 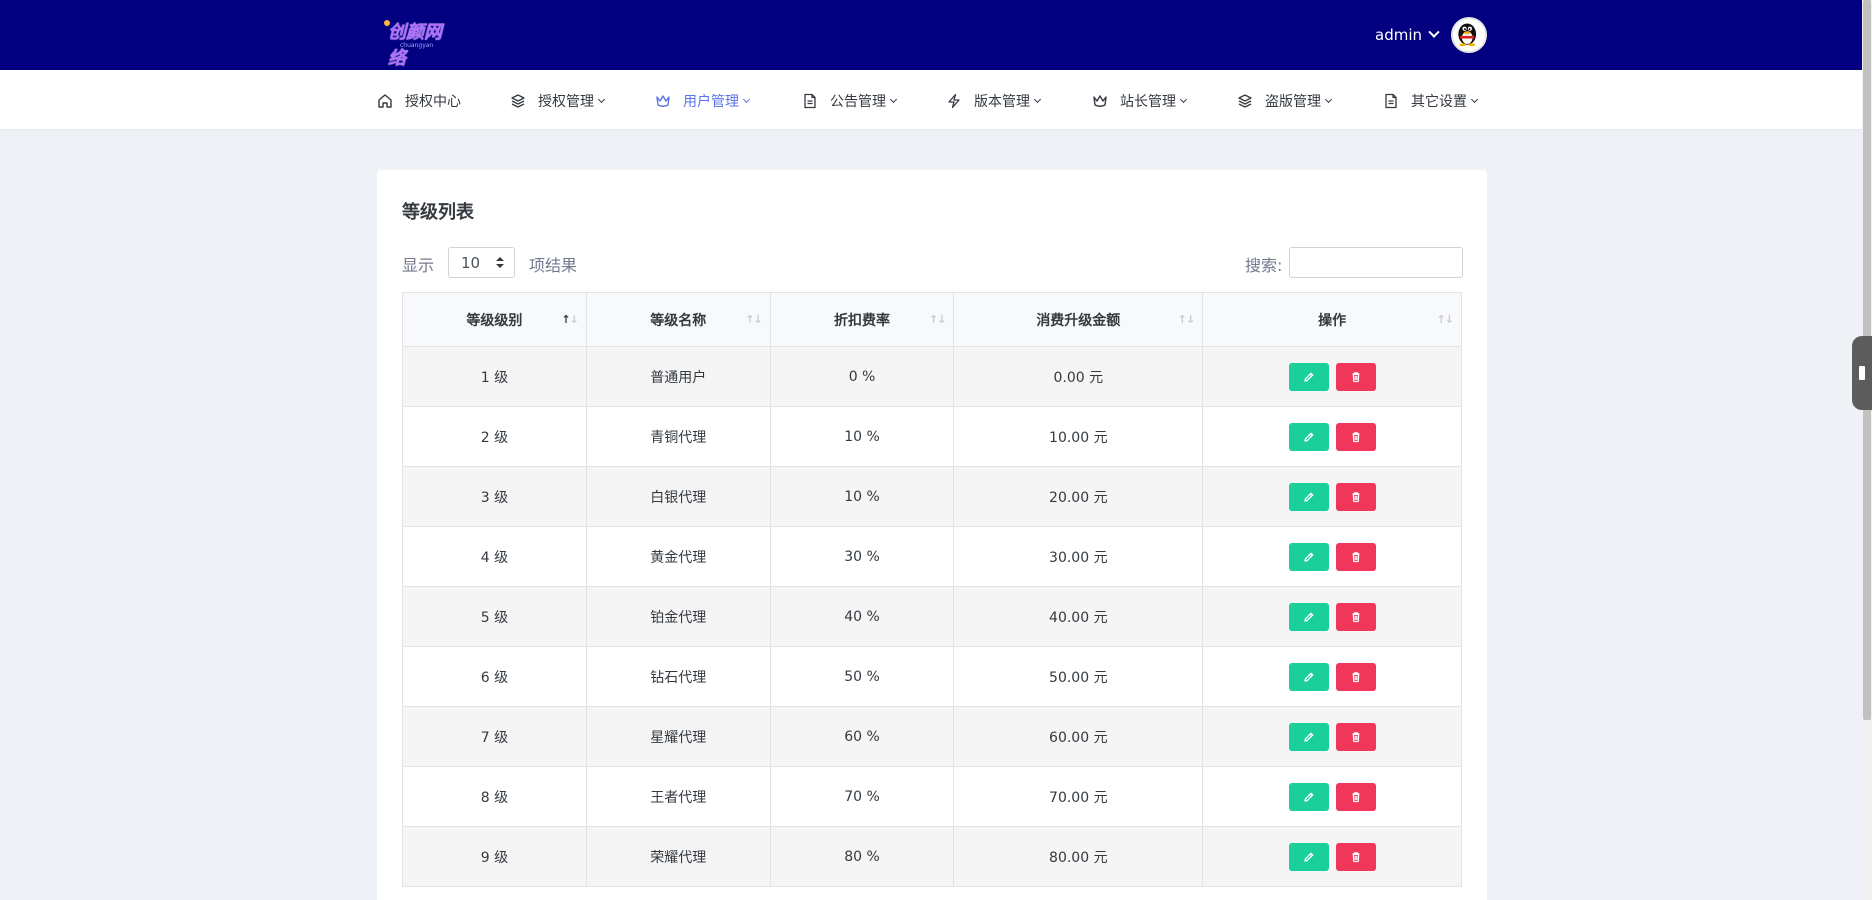 I want to click on search-input, so click(x=1376, y=262).